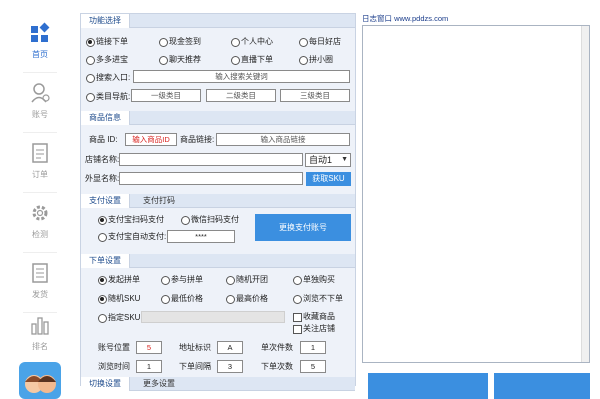 The height and width of the screenshot is (399, 600). What do you see at coordinates (241, 76) in the screenshot?
I see `search-keyword-input: 输入搜索关键词` at bounding box center [241, 76].